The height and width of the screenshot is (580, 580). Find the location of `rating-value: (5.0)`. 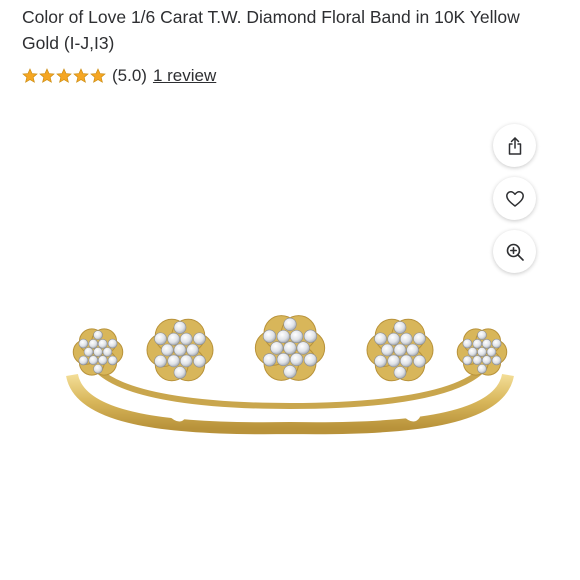

rating-value: (5.0) is located at coordinates (129, 75).